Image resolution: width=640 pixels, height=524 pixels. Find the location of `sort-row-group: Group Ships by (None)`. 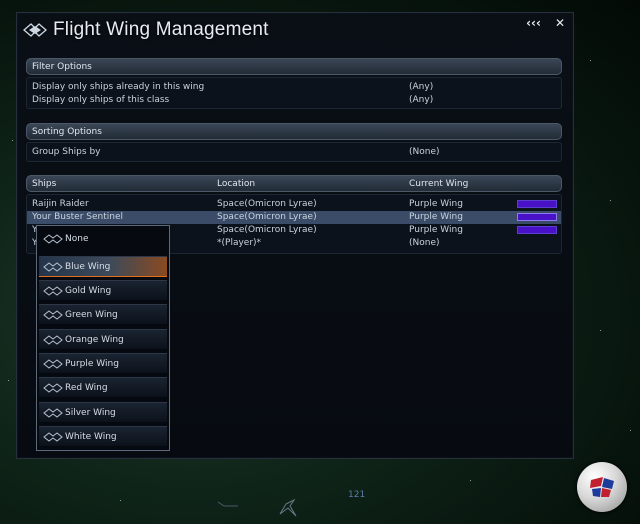

sort-row-group: Group Ships by (None) is located at coordinates (294, 152).